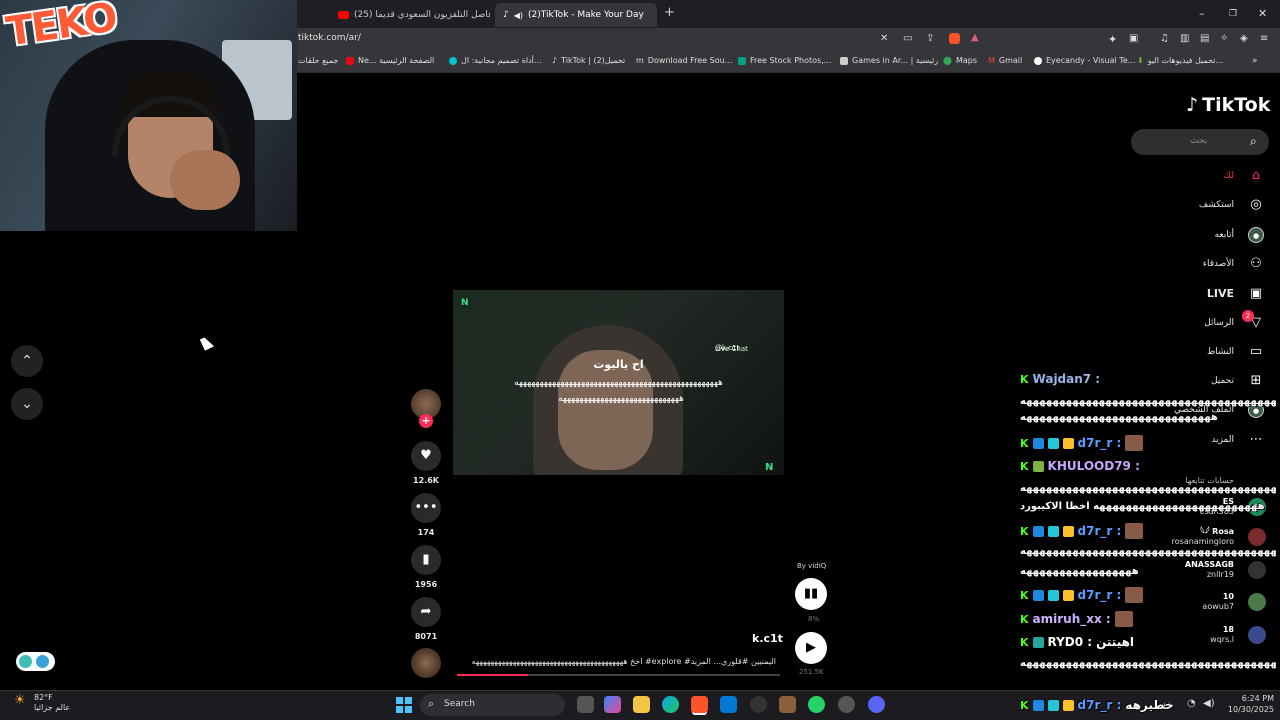 This screenshot has width=1280, height=720. I want to click on bookmark-item: Games in Ar... | رئيسية, so click(889, 60).